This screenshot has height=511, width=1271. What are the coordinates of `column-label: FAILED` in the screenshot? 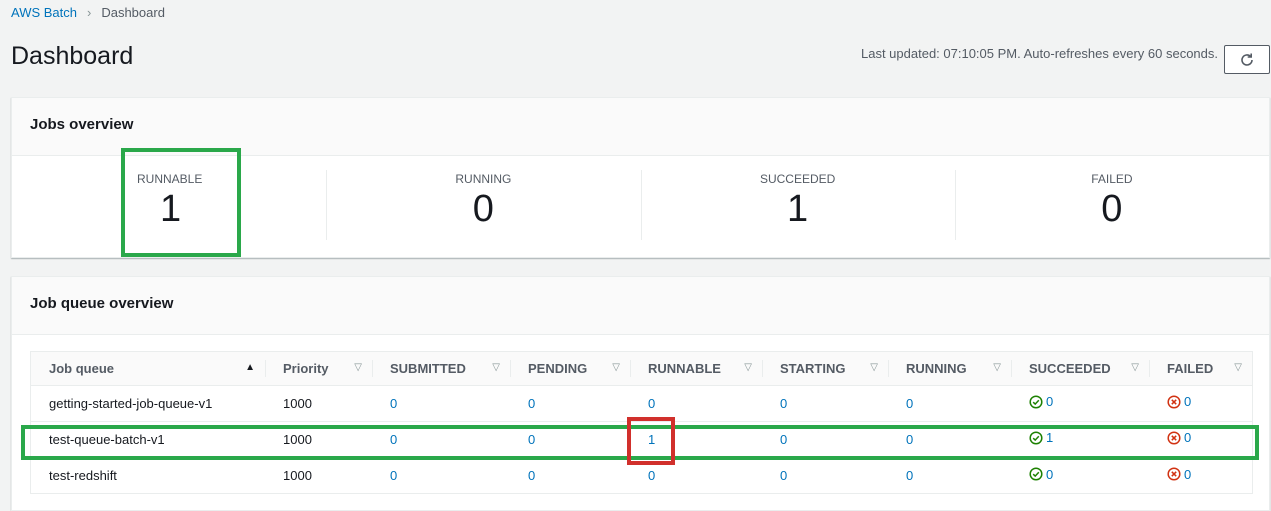 It's located at (1190, 368).